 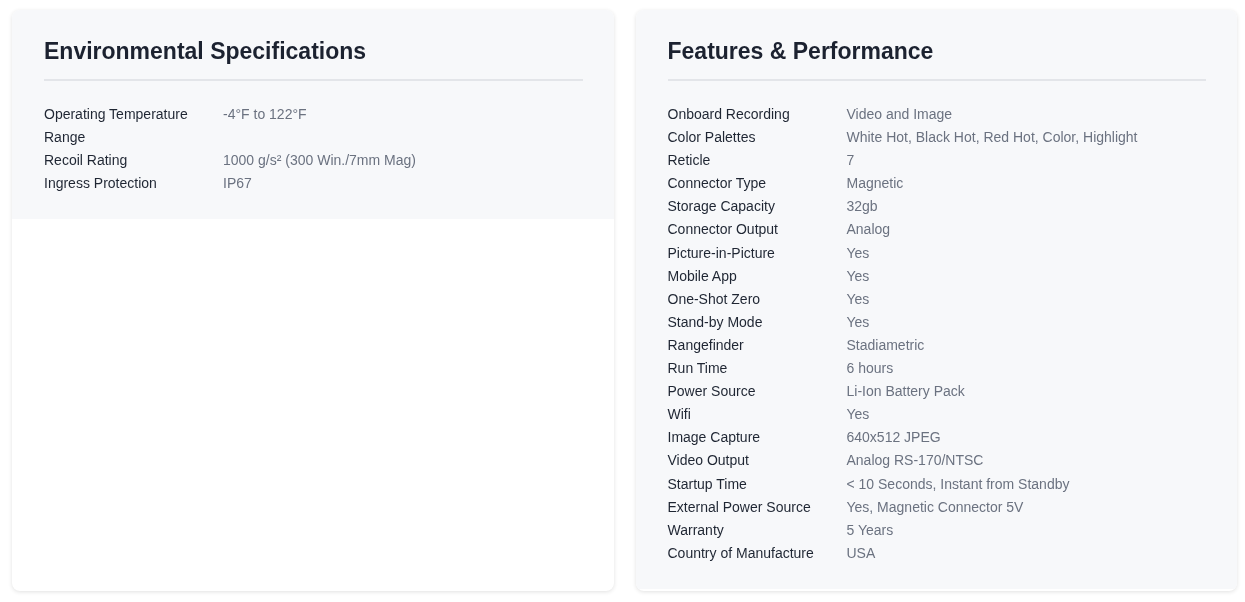 I want to click on spec-label: Ingress Protection, so click(x=101, y=184).